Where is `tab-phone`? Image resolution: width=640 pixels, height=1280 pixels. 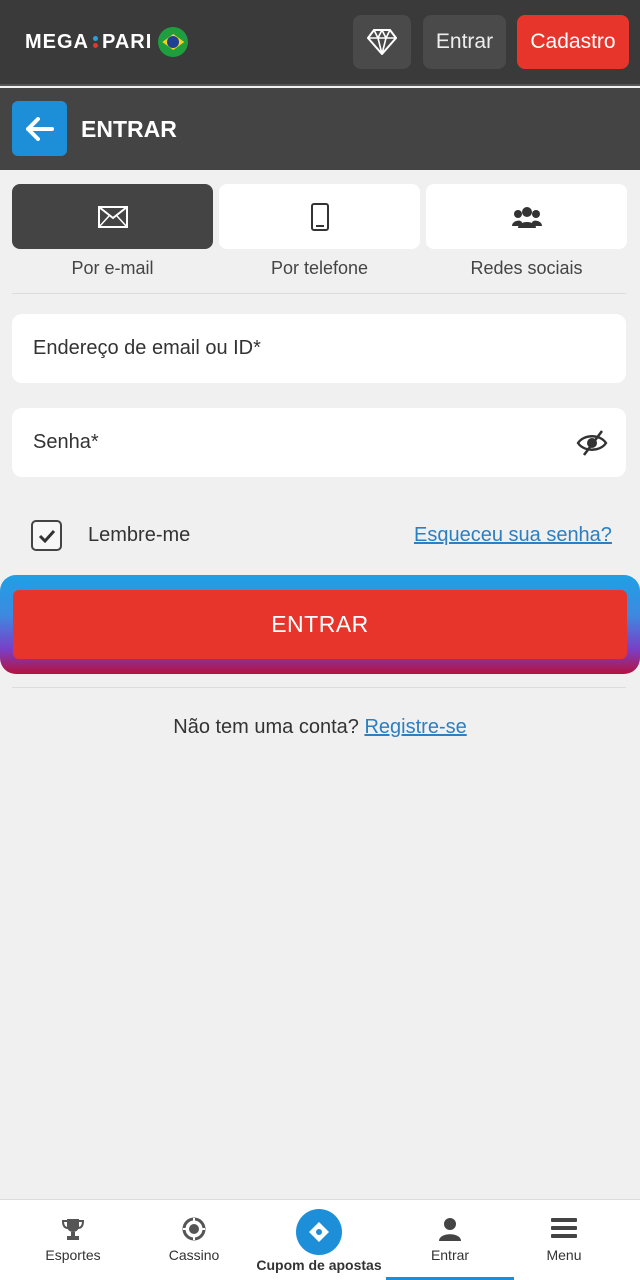 tab-phone is located at coordinates (319, 216).